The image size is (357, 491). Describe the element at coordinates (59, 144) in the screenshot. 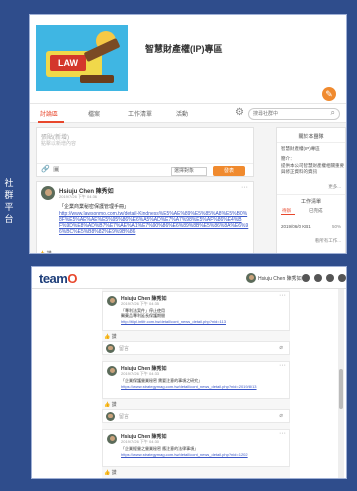

I see `compose-sub-placeholder: 點擊以新增內容` at that location.